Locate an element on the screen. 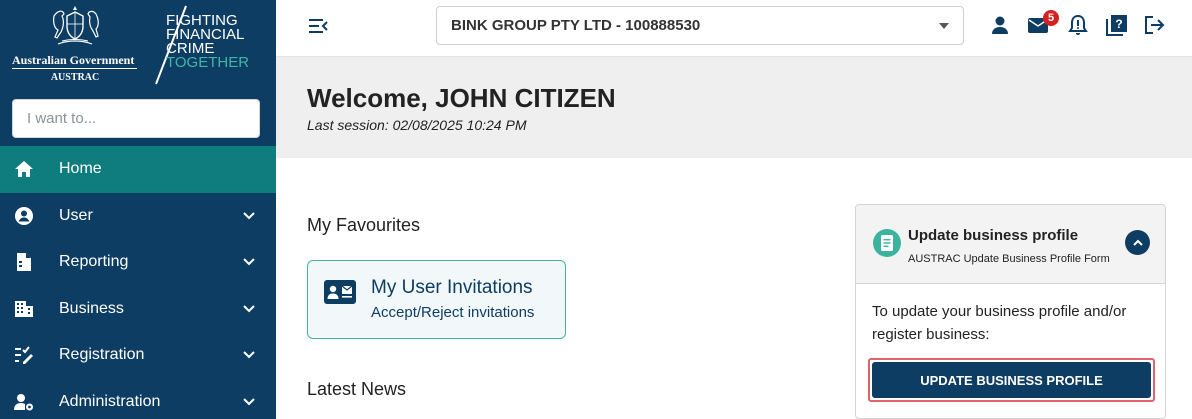 This screenshot has width=1192, height=419. sidebar-item-administration: Administration is located at coordinates (138, 399).